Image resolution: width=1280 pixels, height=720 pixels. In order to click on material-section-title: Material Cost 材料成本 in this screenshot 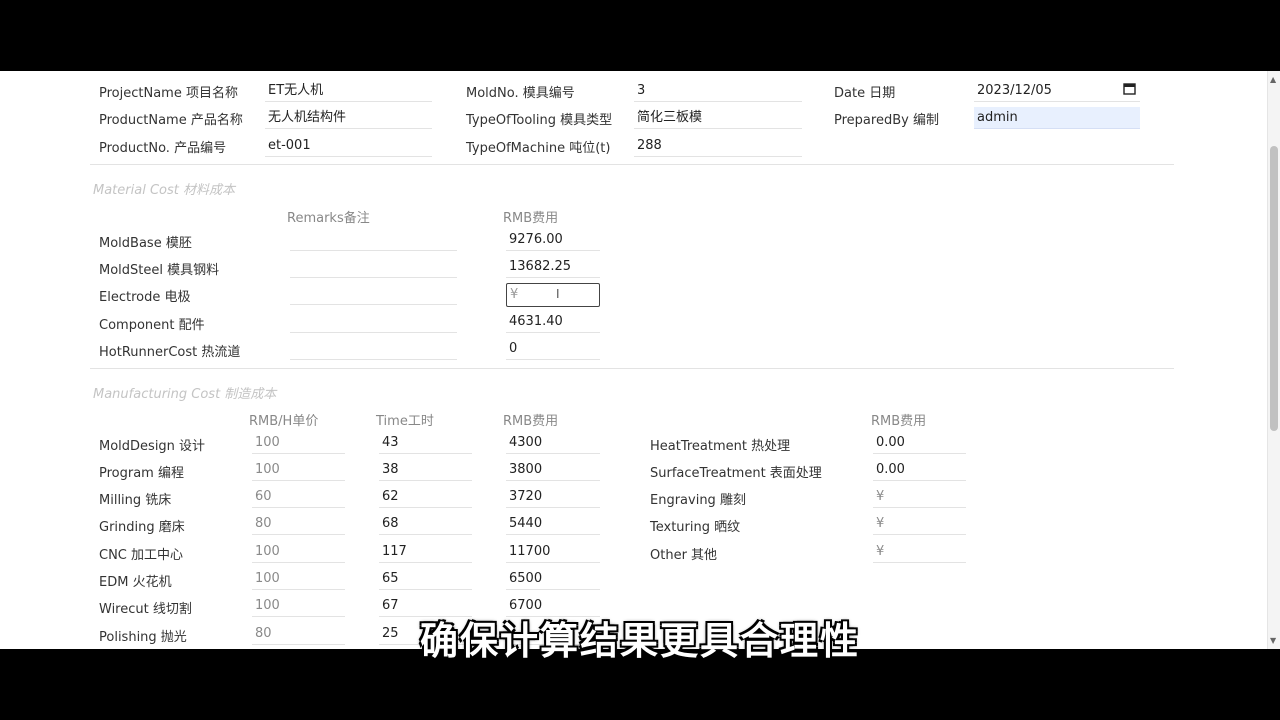, I will do `click(164, 190)`.